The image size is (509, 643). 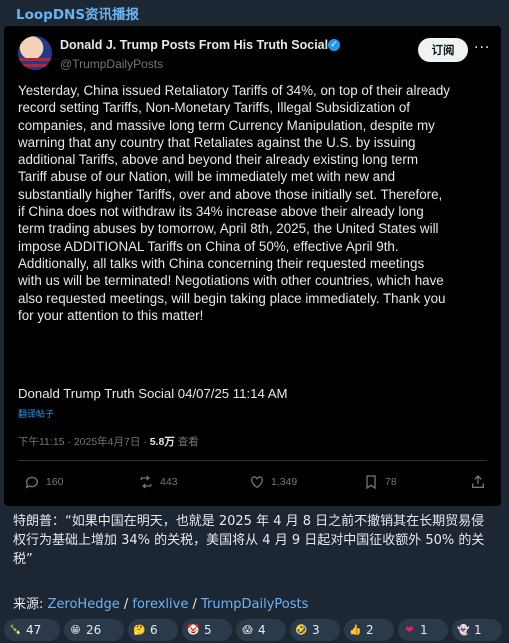 I want to click on views-label: 查看, so click(x=186, y=442).